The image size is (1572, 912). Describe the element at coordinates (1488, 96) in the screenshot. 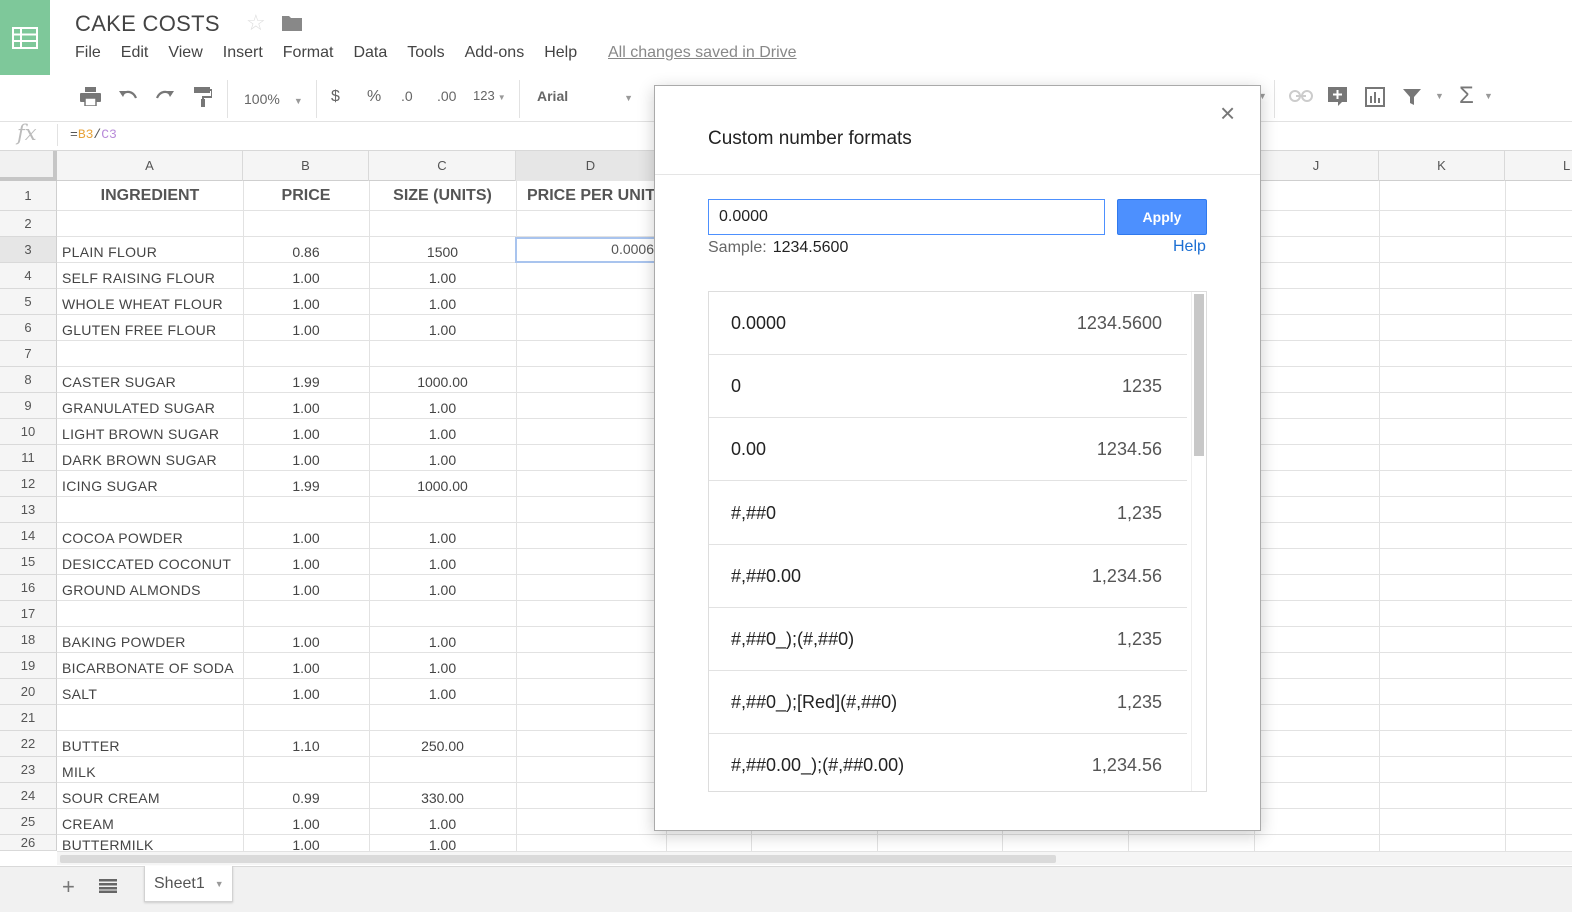

I see `chevron-down-icon: ▼` at that location.